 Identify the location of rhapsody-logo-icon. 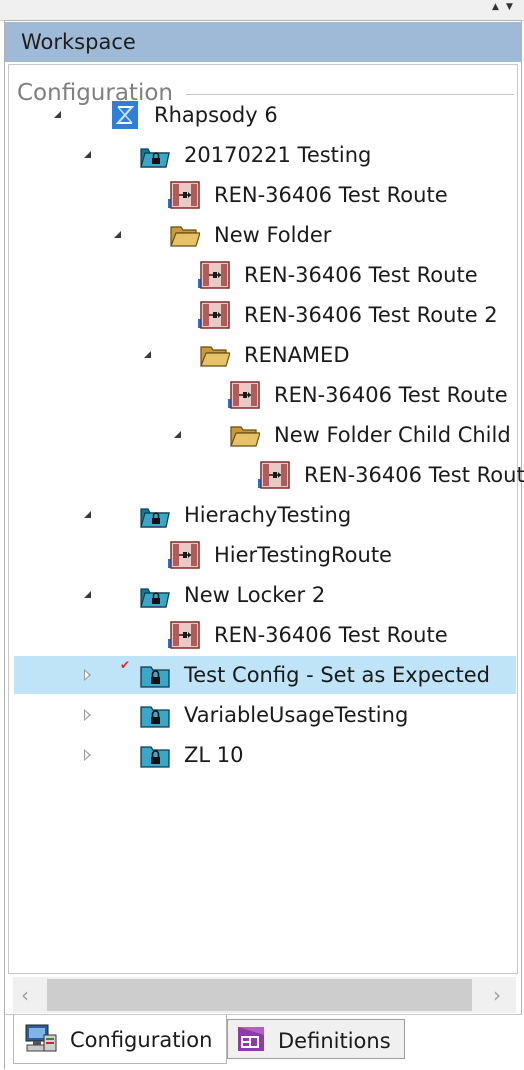
(125, 115).